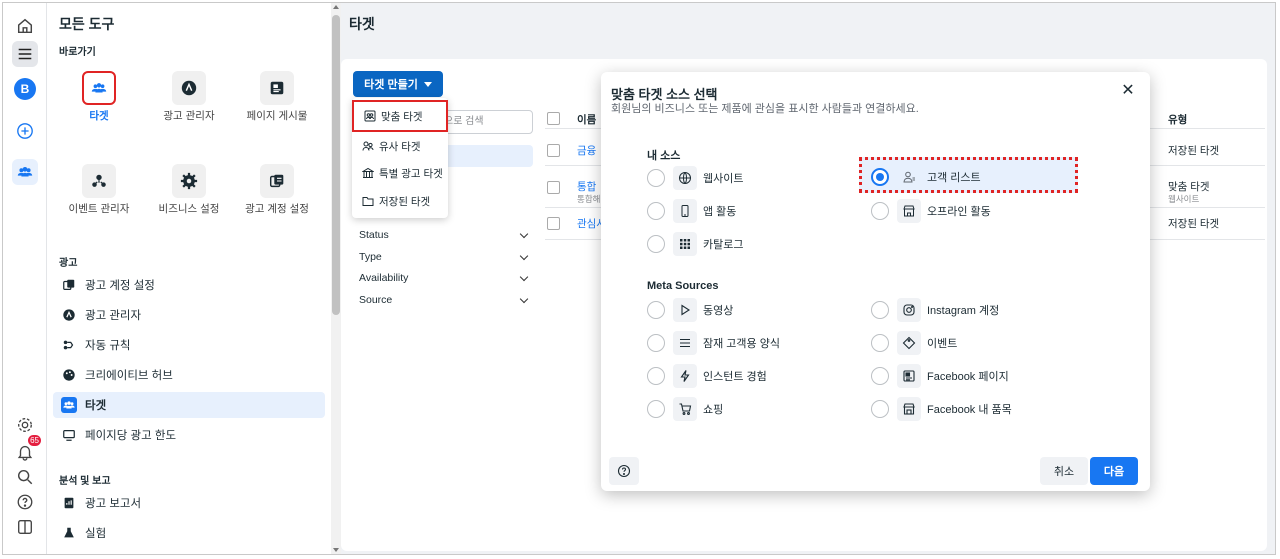  I want to click on shortcut-audience: 타겟, so click(99, 97).